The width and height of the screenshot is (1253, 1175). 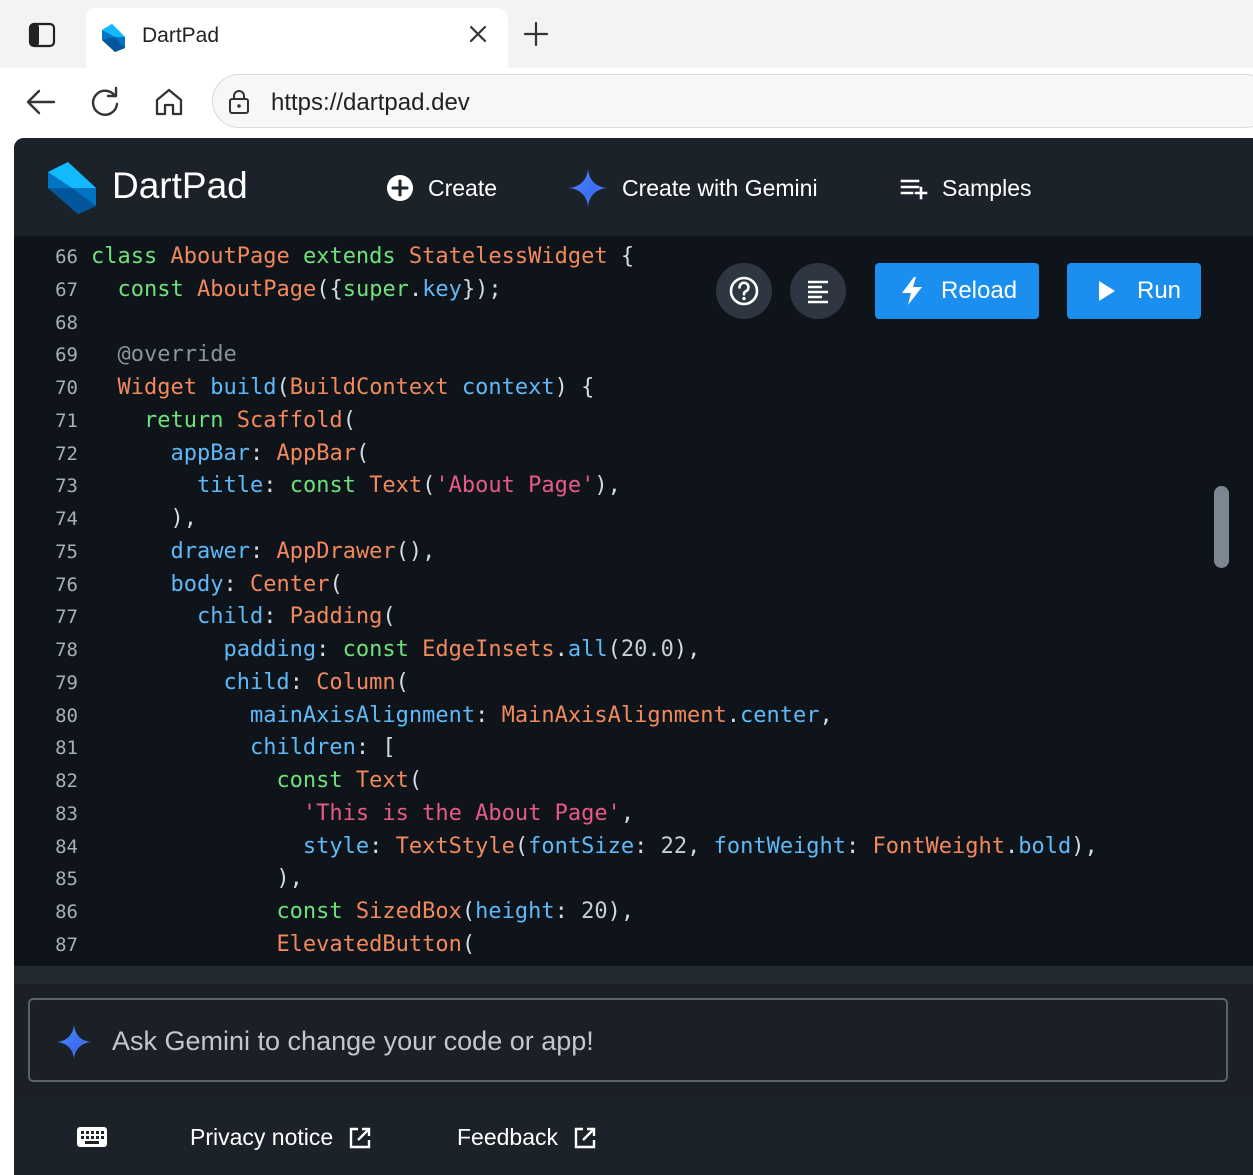 What do you see at coordinates (66, 388) in the screenshot?
I see `line-number: 70` at bounding box center [66, 388].